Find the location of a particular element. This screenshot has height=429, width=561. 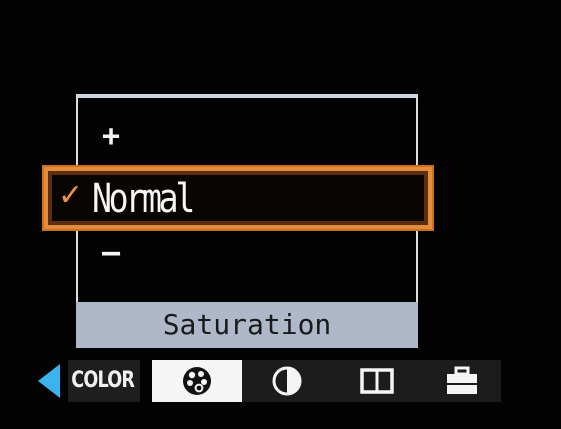

tab-contrast is located at coordinates (287, 381).